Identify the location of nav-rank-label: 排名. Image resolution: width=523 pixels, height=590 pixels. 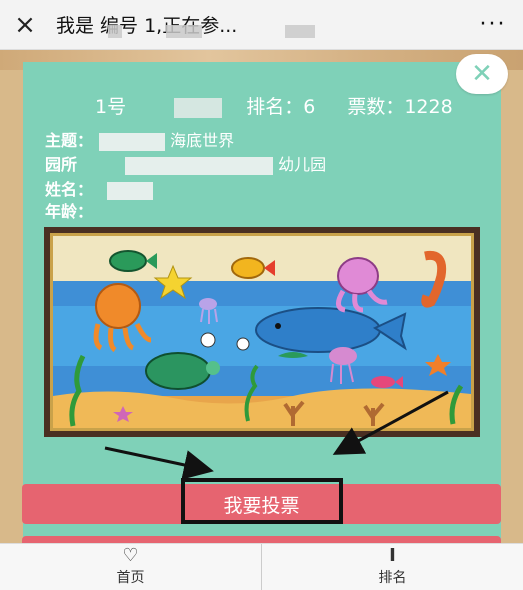
(392, 578).